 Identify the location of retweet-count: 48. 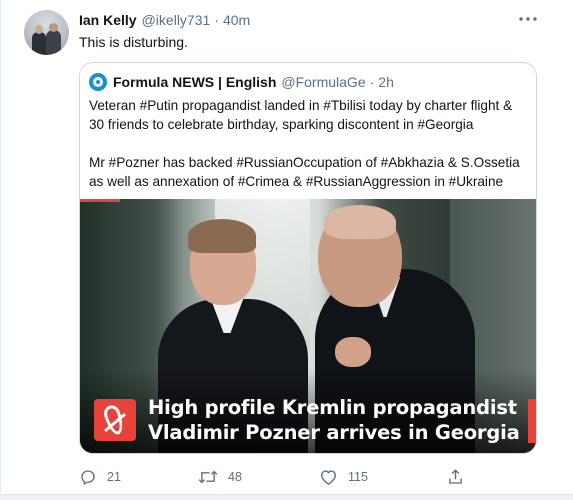
(235, 477).